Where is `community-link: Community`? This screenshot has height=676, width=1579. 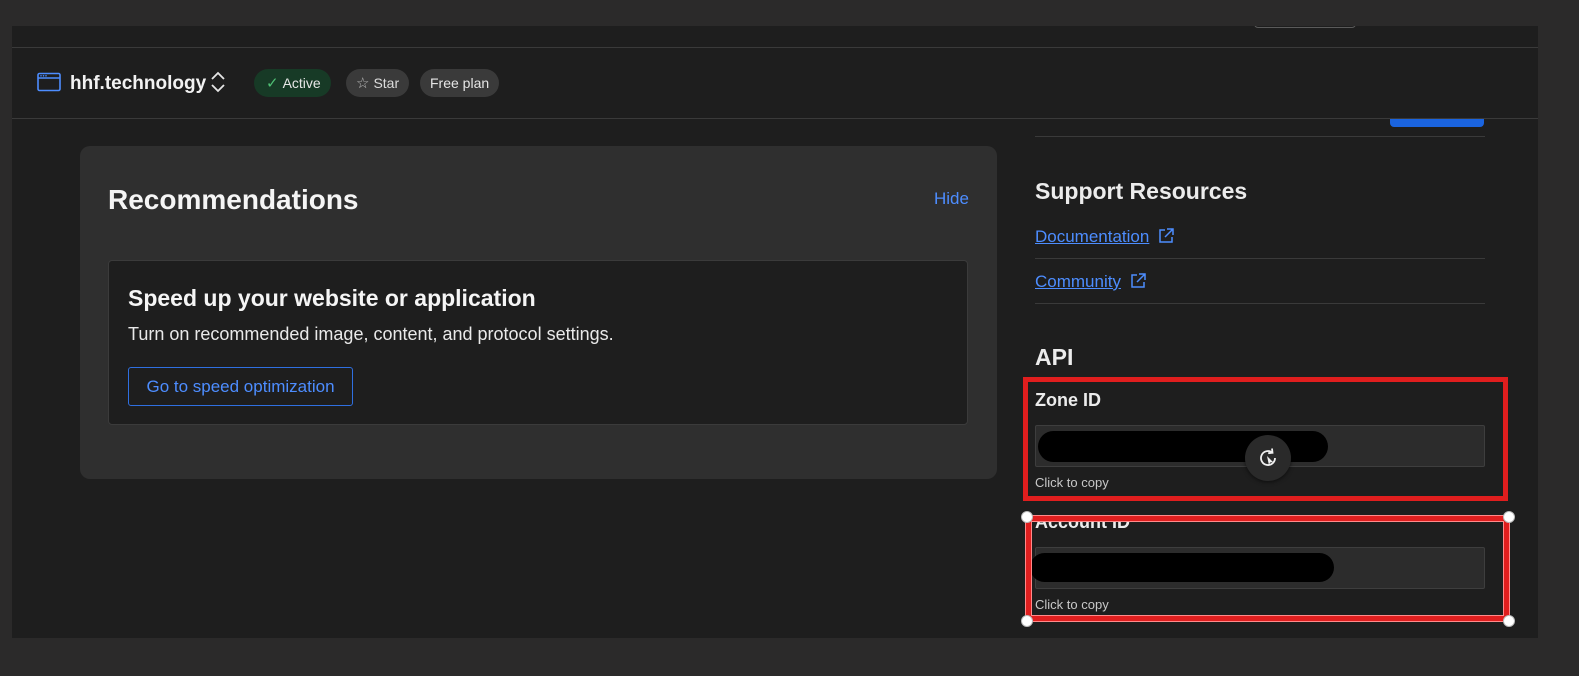 community-link: Community is located at coordinates (1090, 283).